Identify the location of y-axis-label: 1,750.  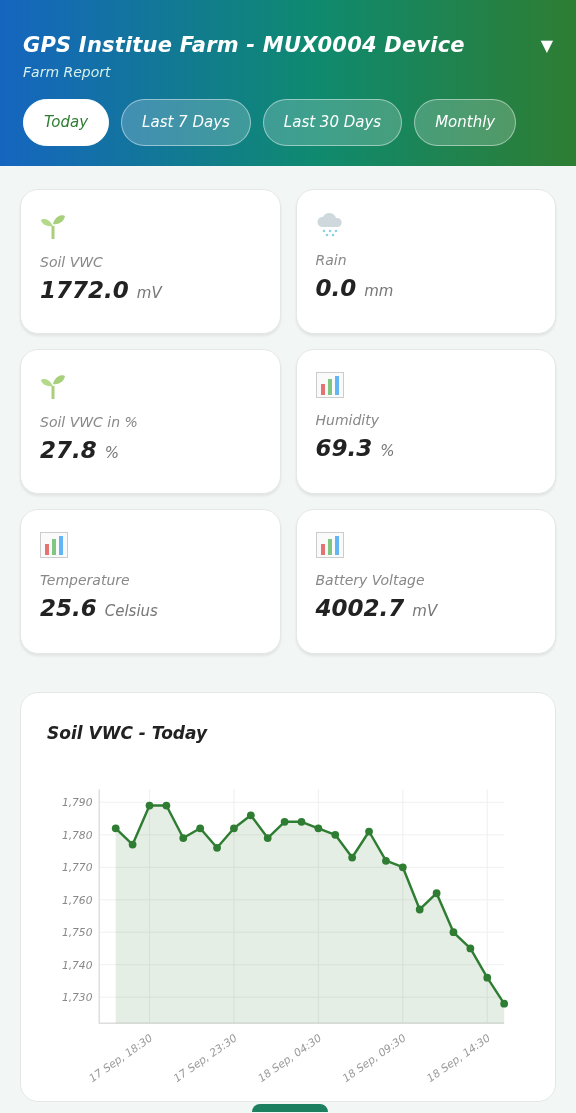
(77, 933).